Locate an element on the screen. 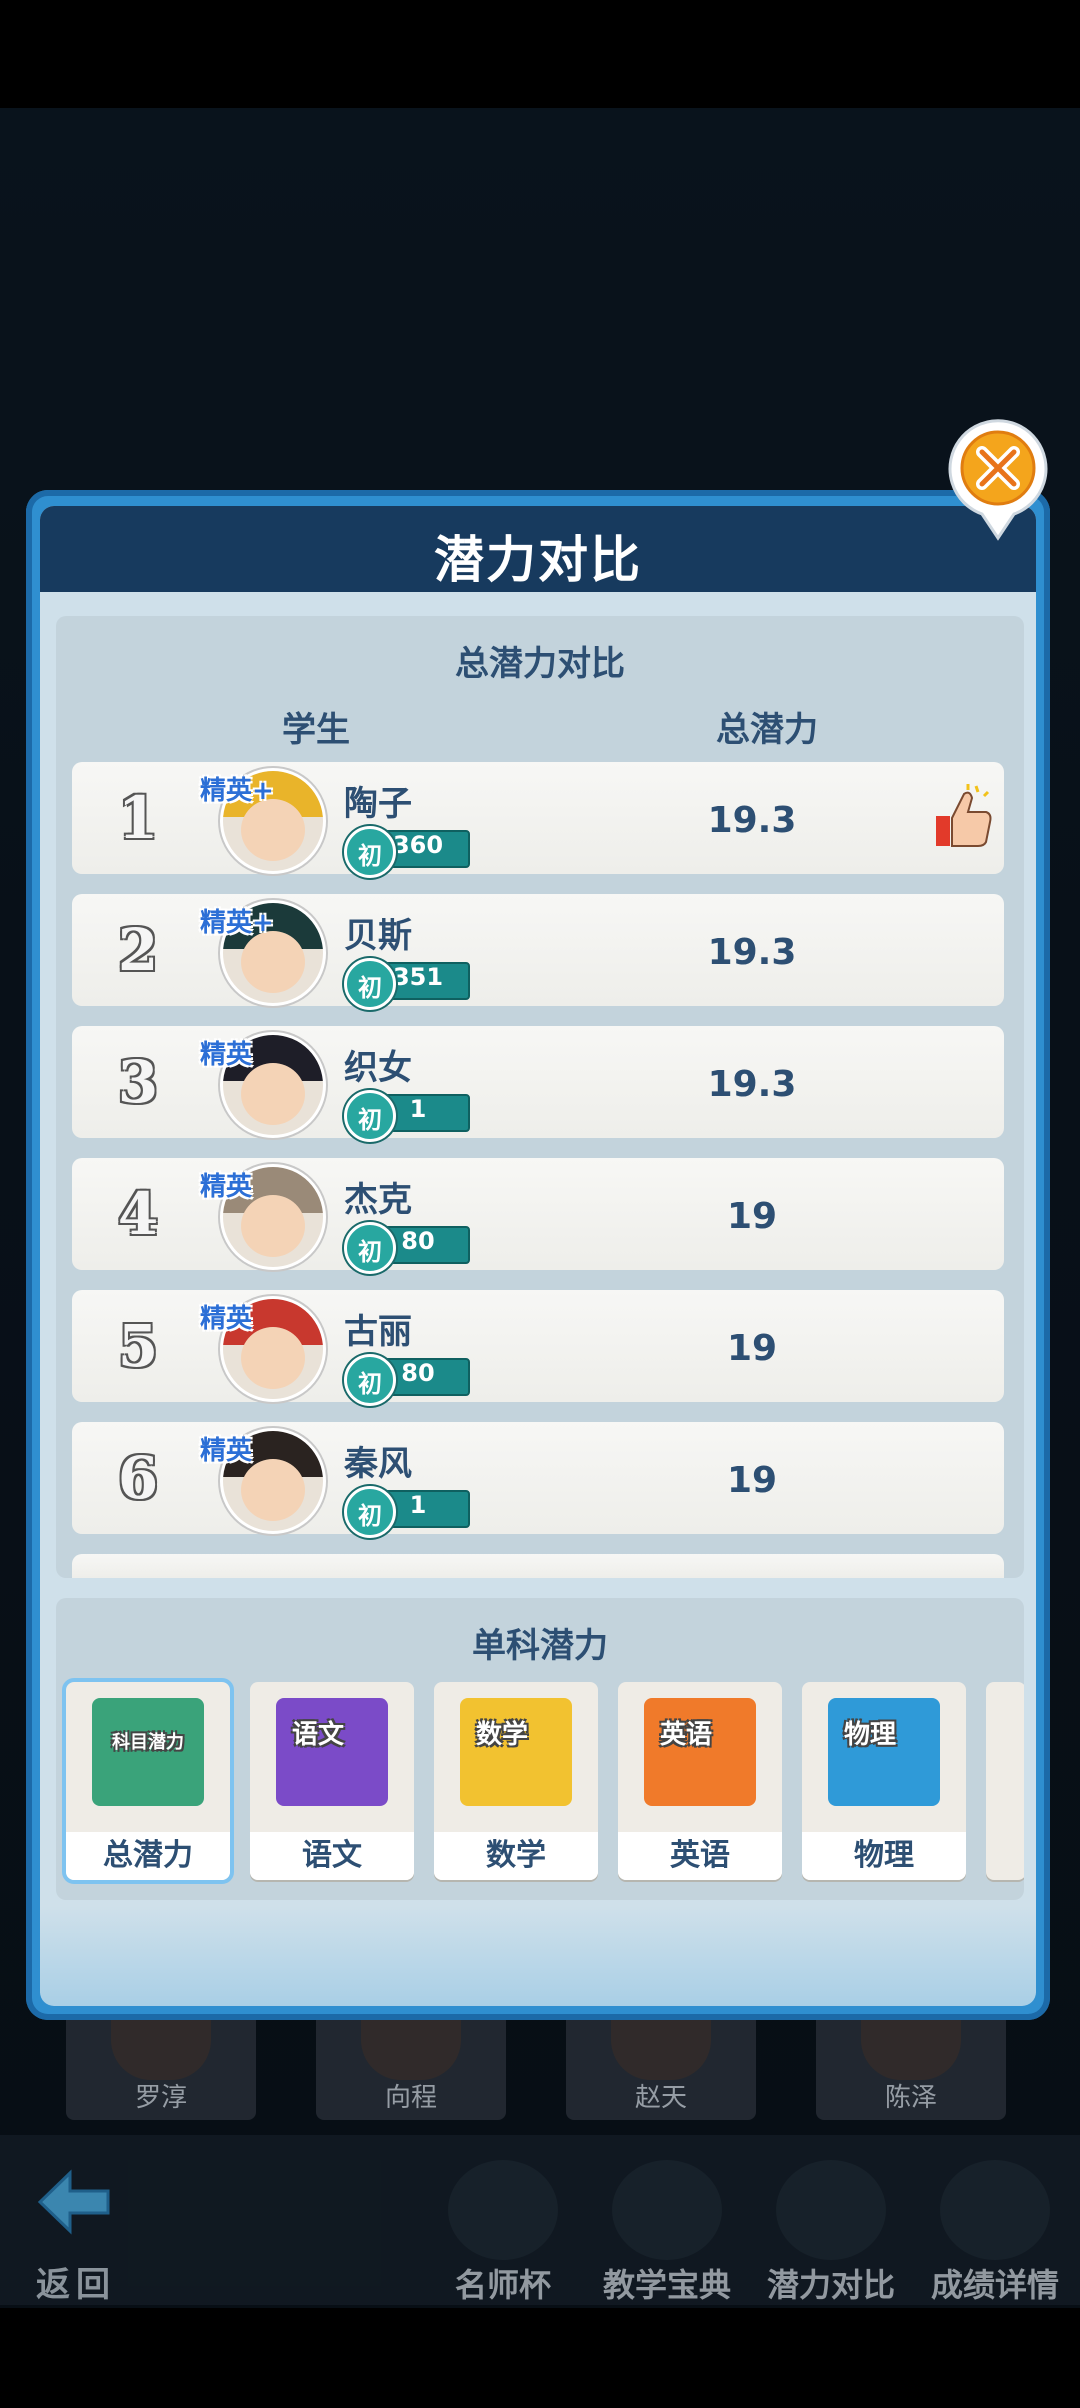  subject-label: 物理 is located at coordinates (884, 1856).